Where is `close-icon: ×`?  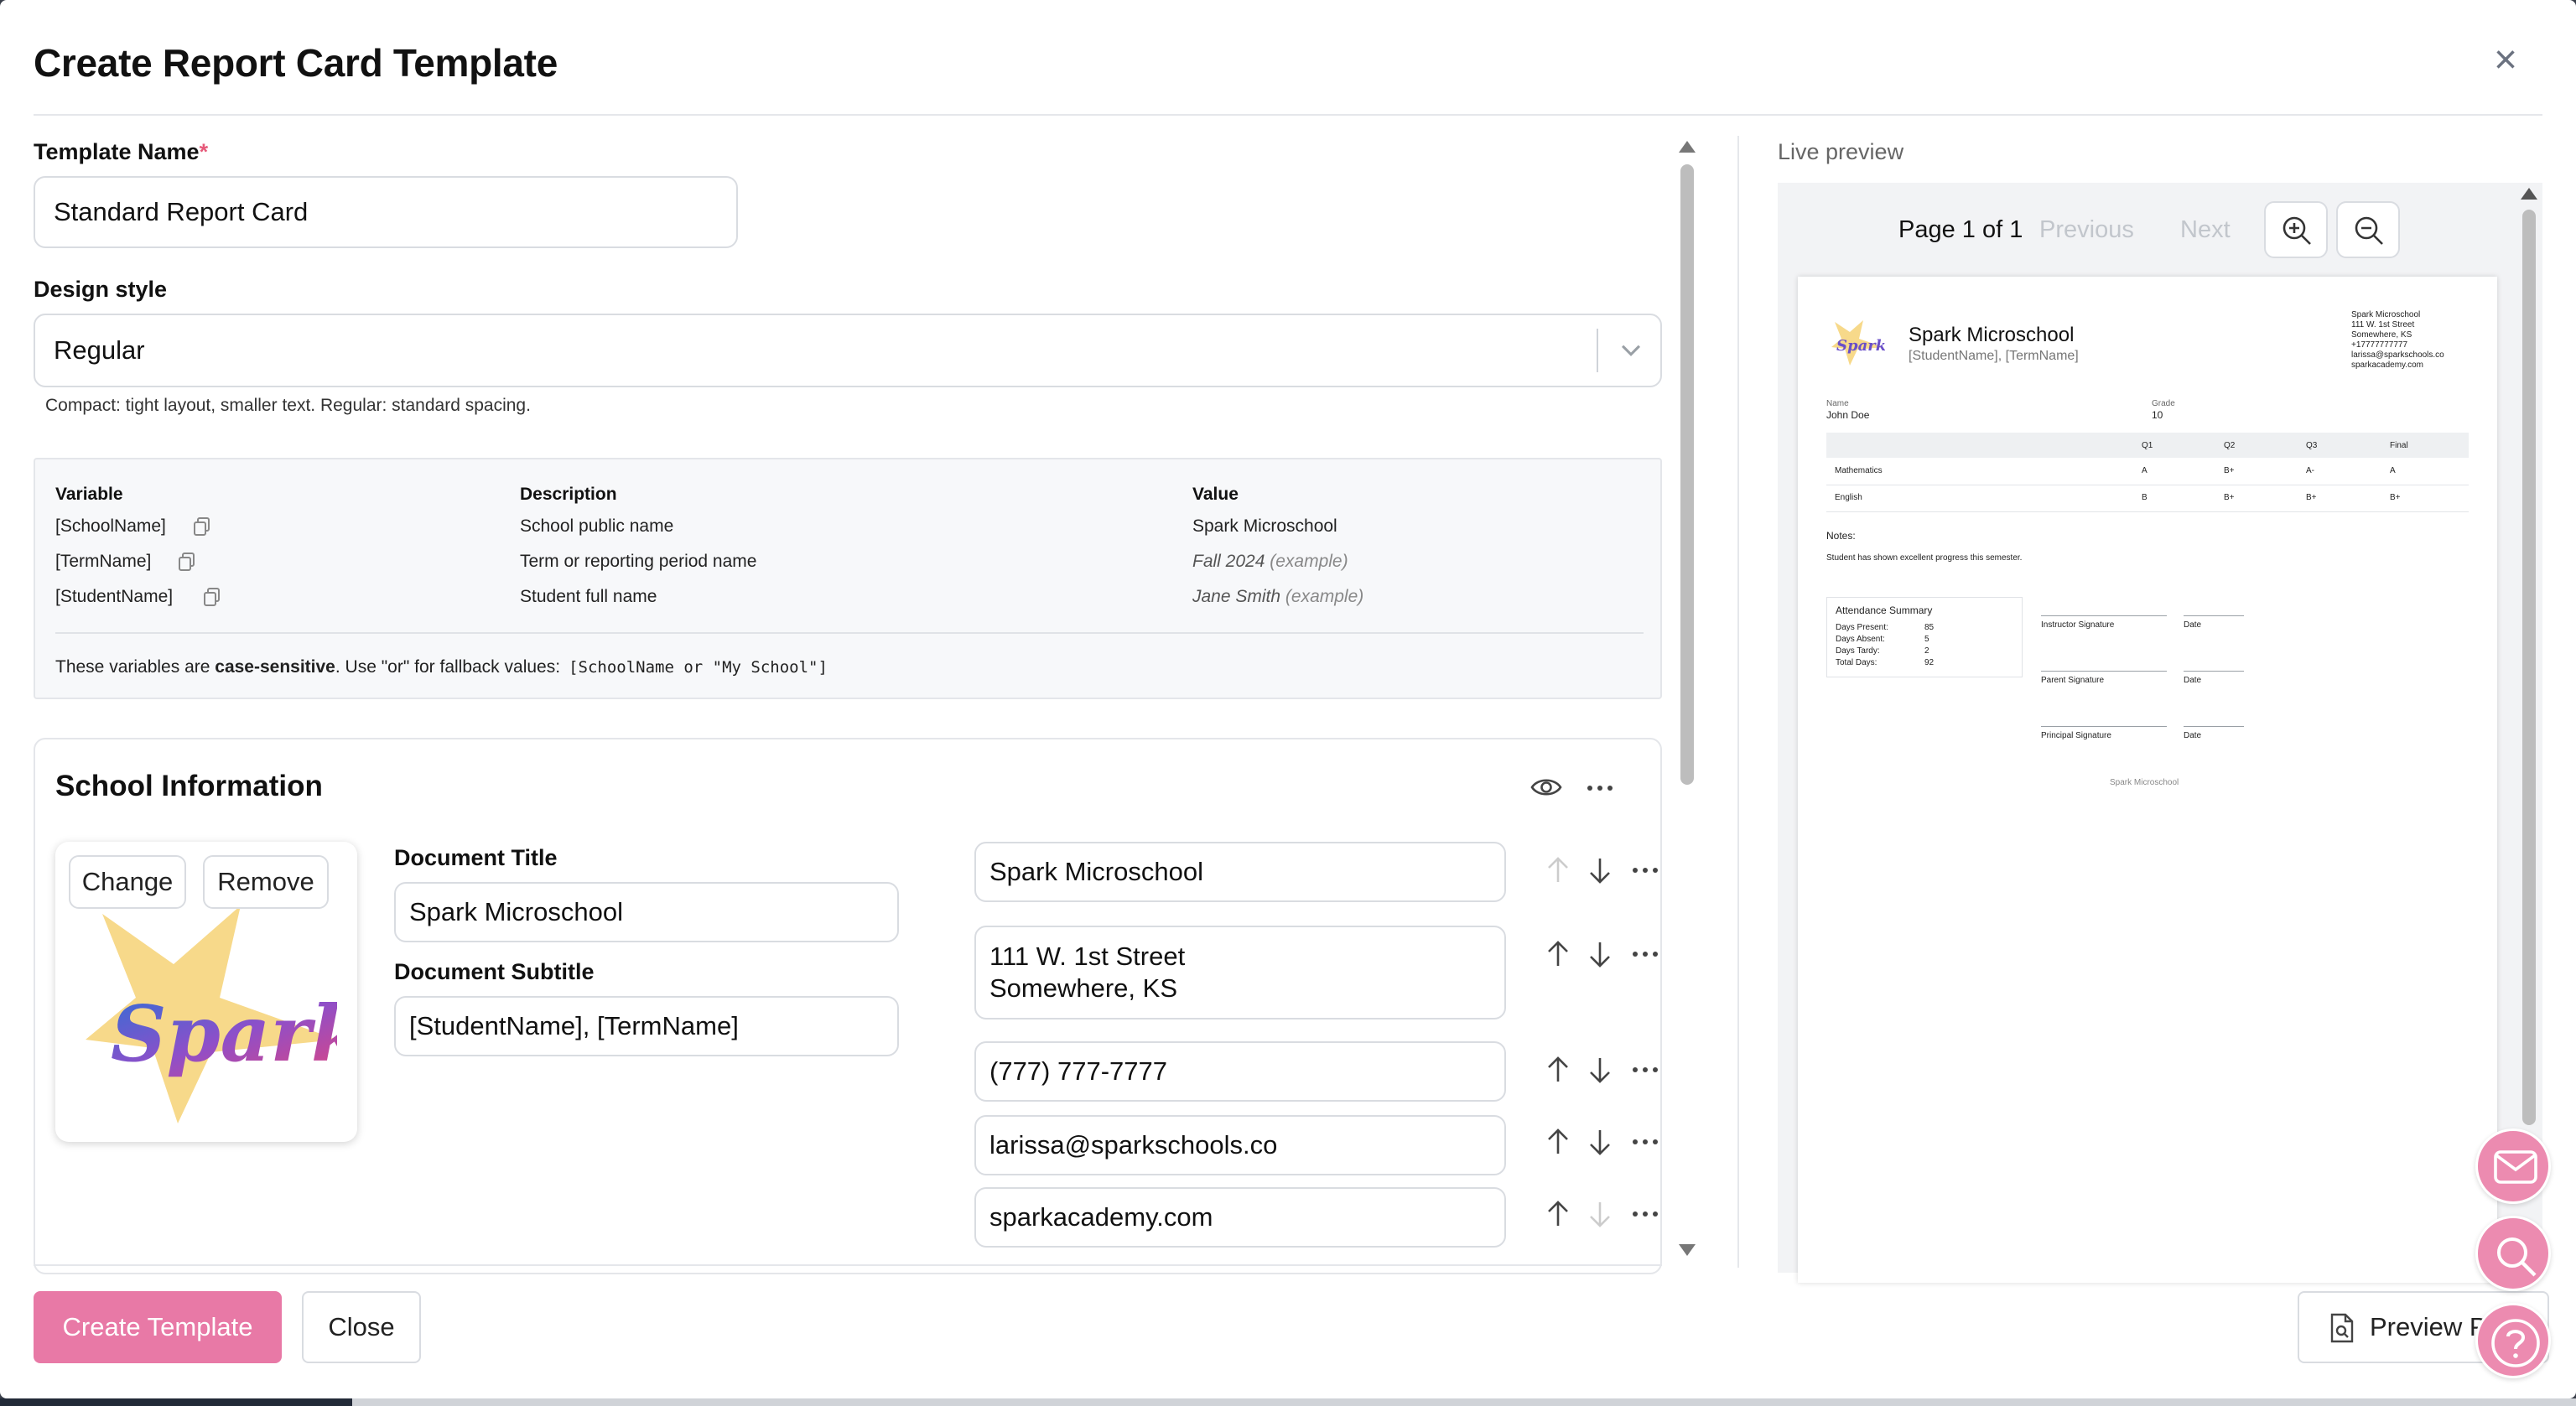
close-icon: × is located at coordinates (2505, 60).